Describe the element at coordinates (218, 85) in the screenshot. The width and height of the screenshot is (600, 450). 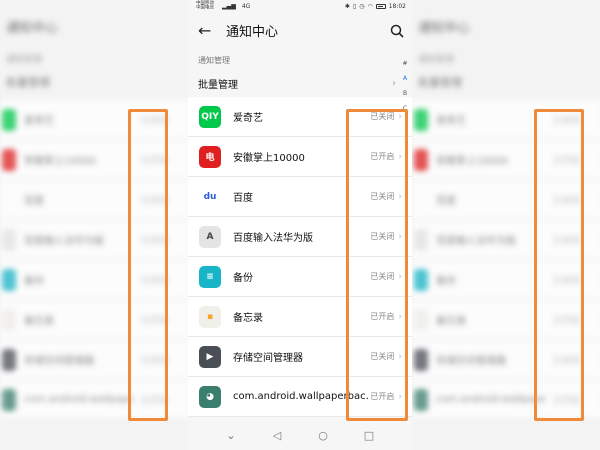
I see `batch-manage-label: 批量管理` at that location.